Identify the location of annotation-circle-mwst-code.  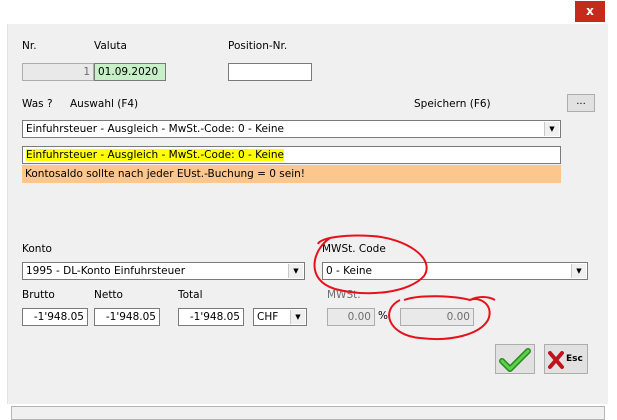
(370, 264).